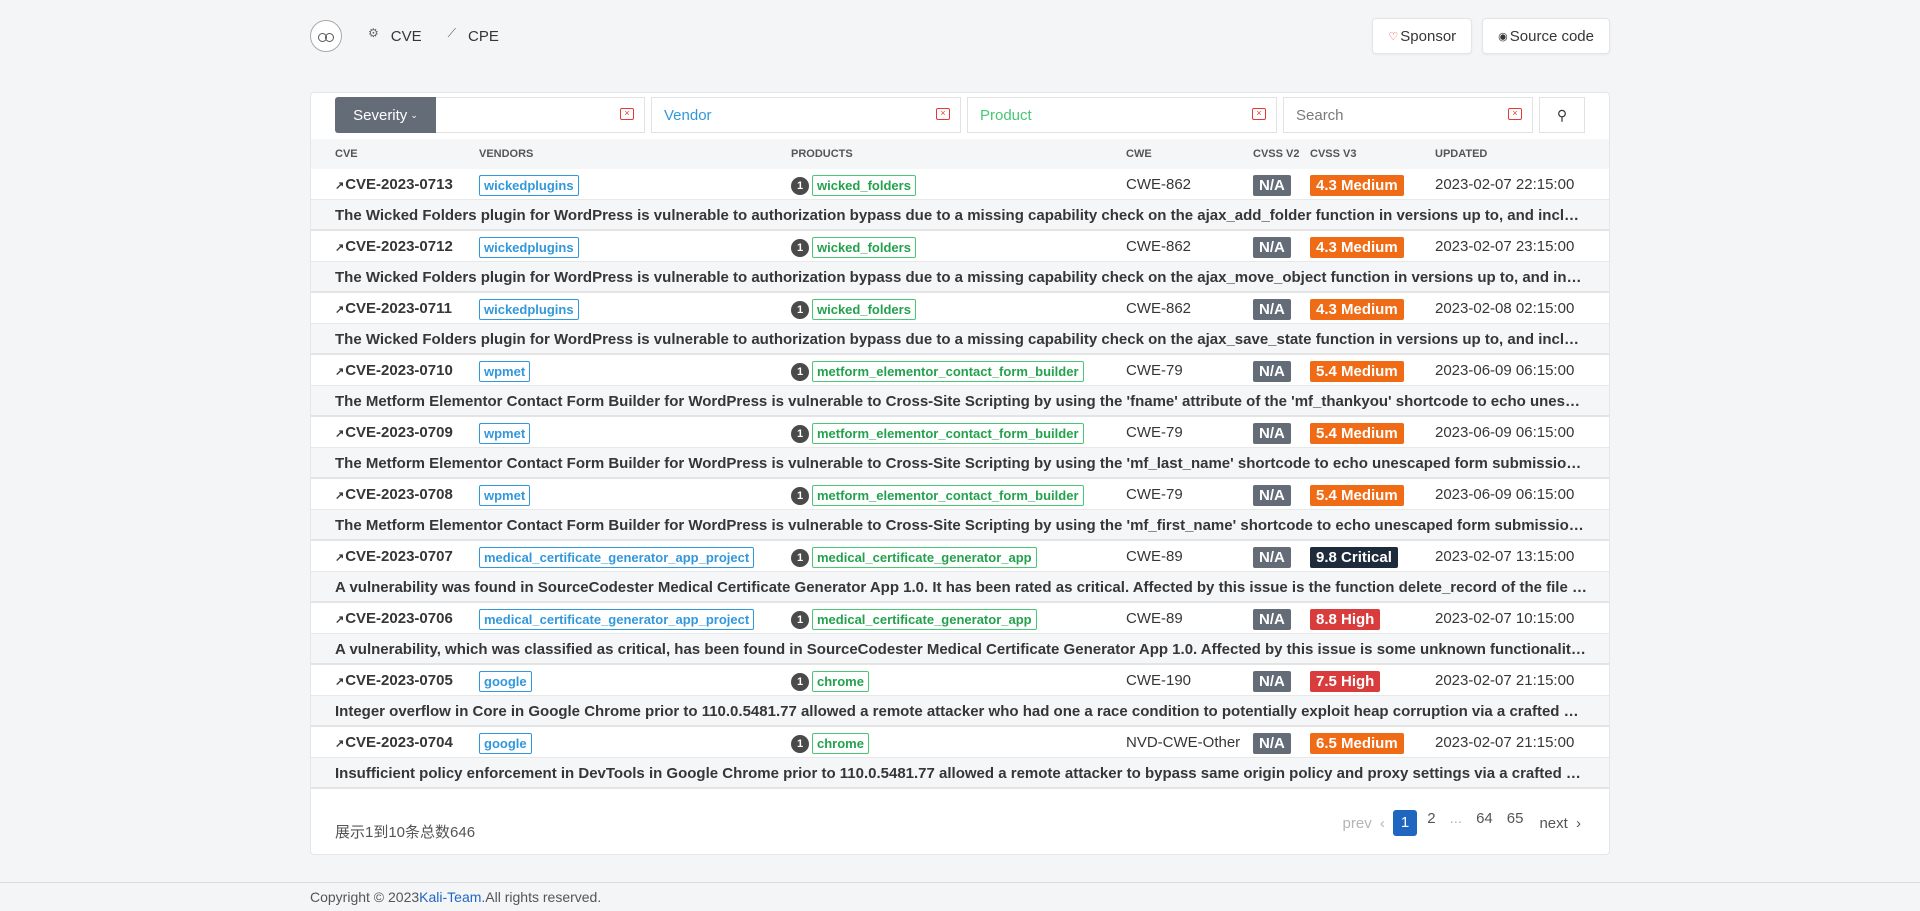  What do you see at coordinates (1159, 680) in the screenshot?
I see `cwe-value: CWE-190` at bounding box center [1159, 680].